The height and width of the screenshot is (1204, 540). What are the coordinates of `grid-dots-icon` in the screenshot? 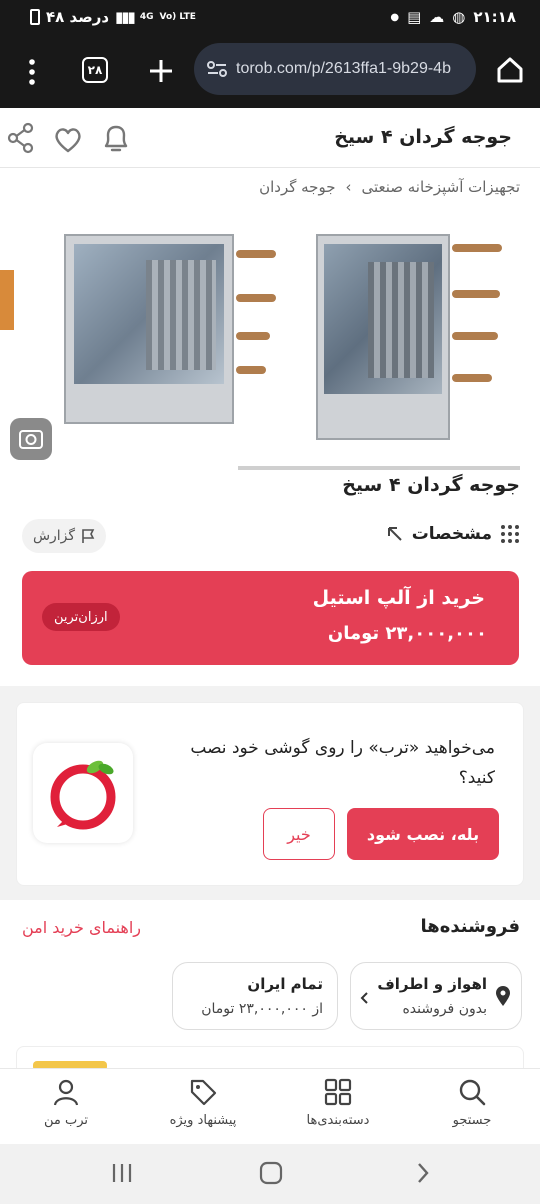 It's located at (510, 534).